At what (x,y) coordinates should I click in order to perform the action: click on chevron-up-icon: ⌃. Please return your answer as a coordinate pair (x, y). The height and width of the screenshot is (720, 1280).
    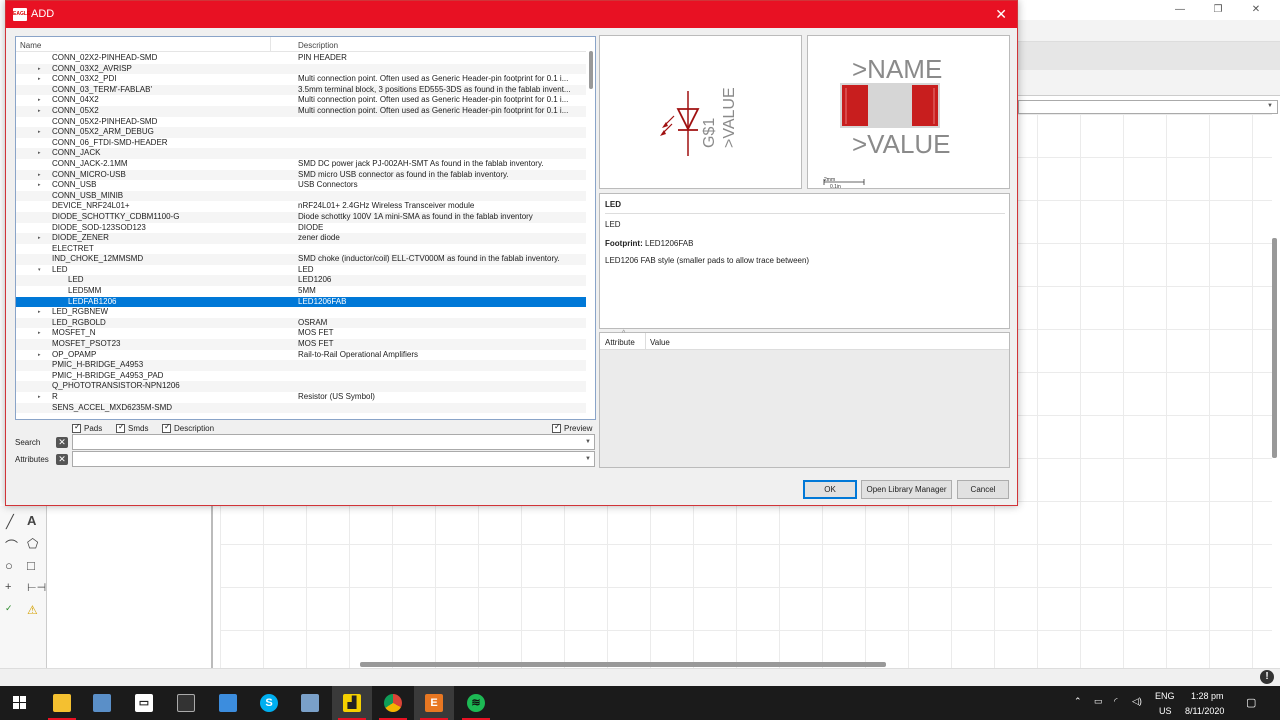
    Looking at the image, I should click on (1078, 701).